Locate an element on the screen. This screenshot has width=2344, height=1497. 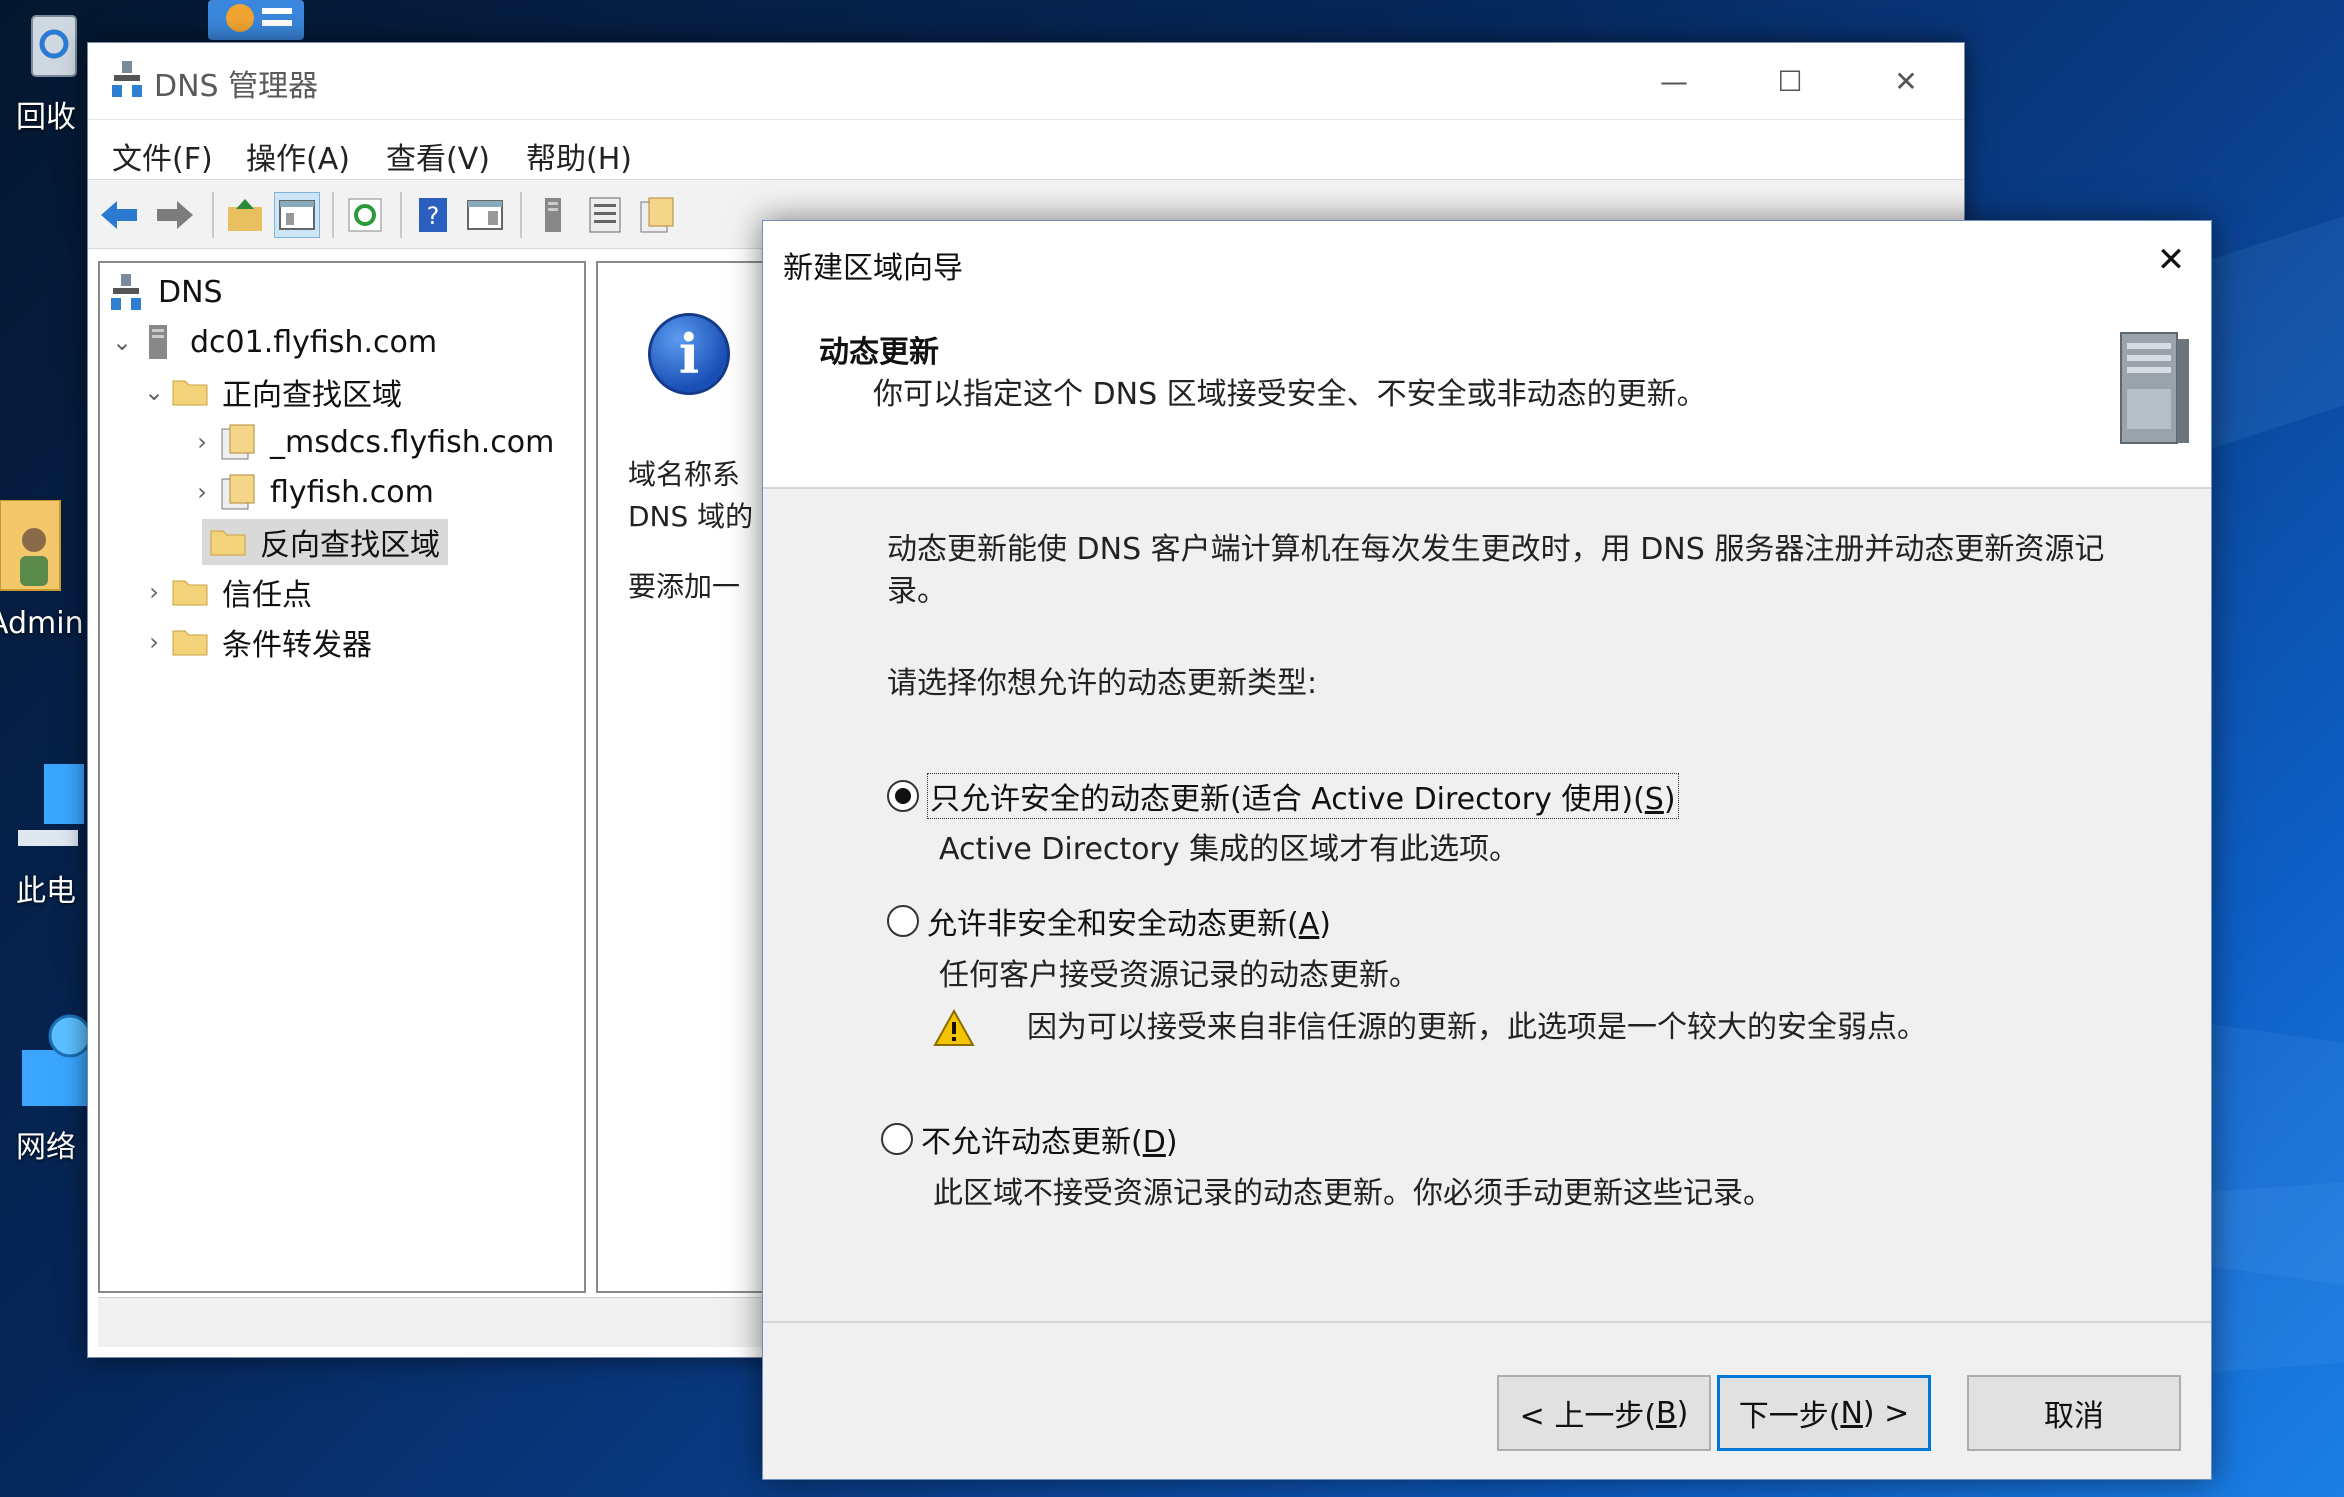
warning-icon is located at coordinates (954, 1027).